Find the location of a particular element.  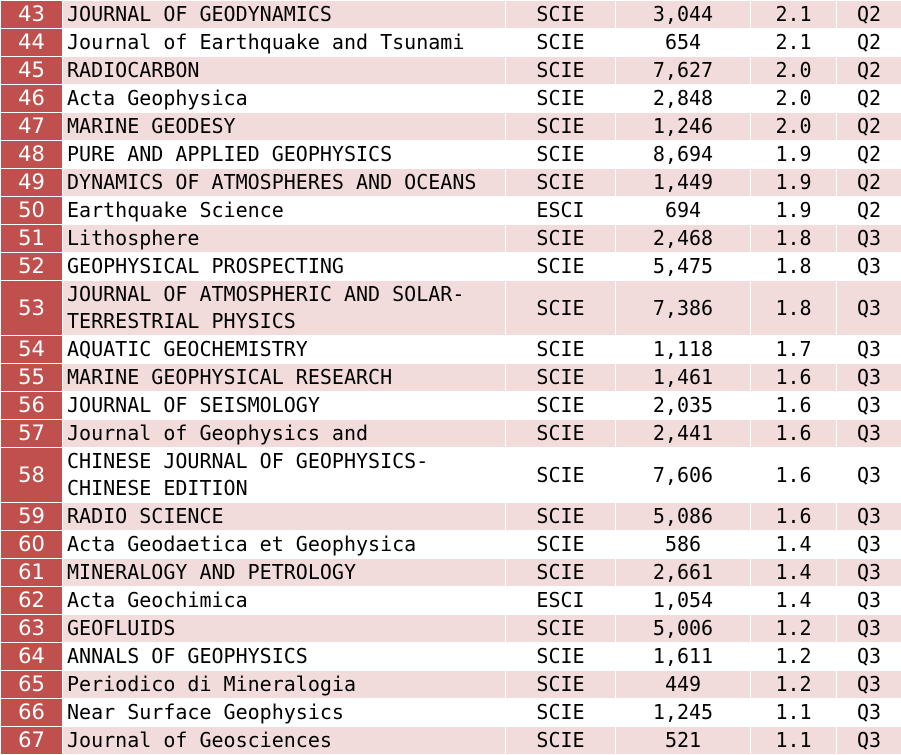

table-row: 67Journal of GeosciencesSCIE5211.1Q3 is located at coordinates (451, 741).